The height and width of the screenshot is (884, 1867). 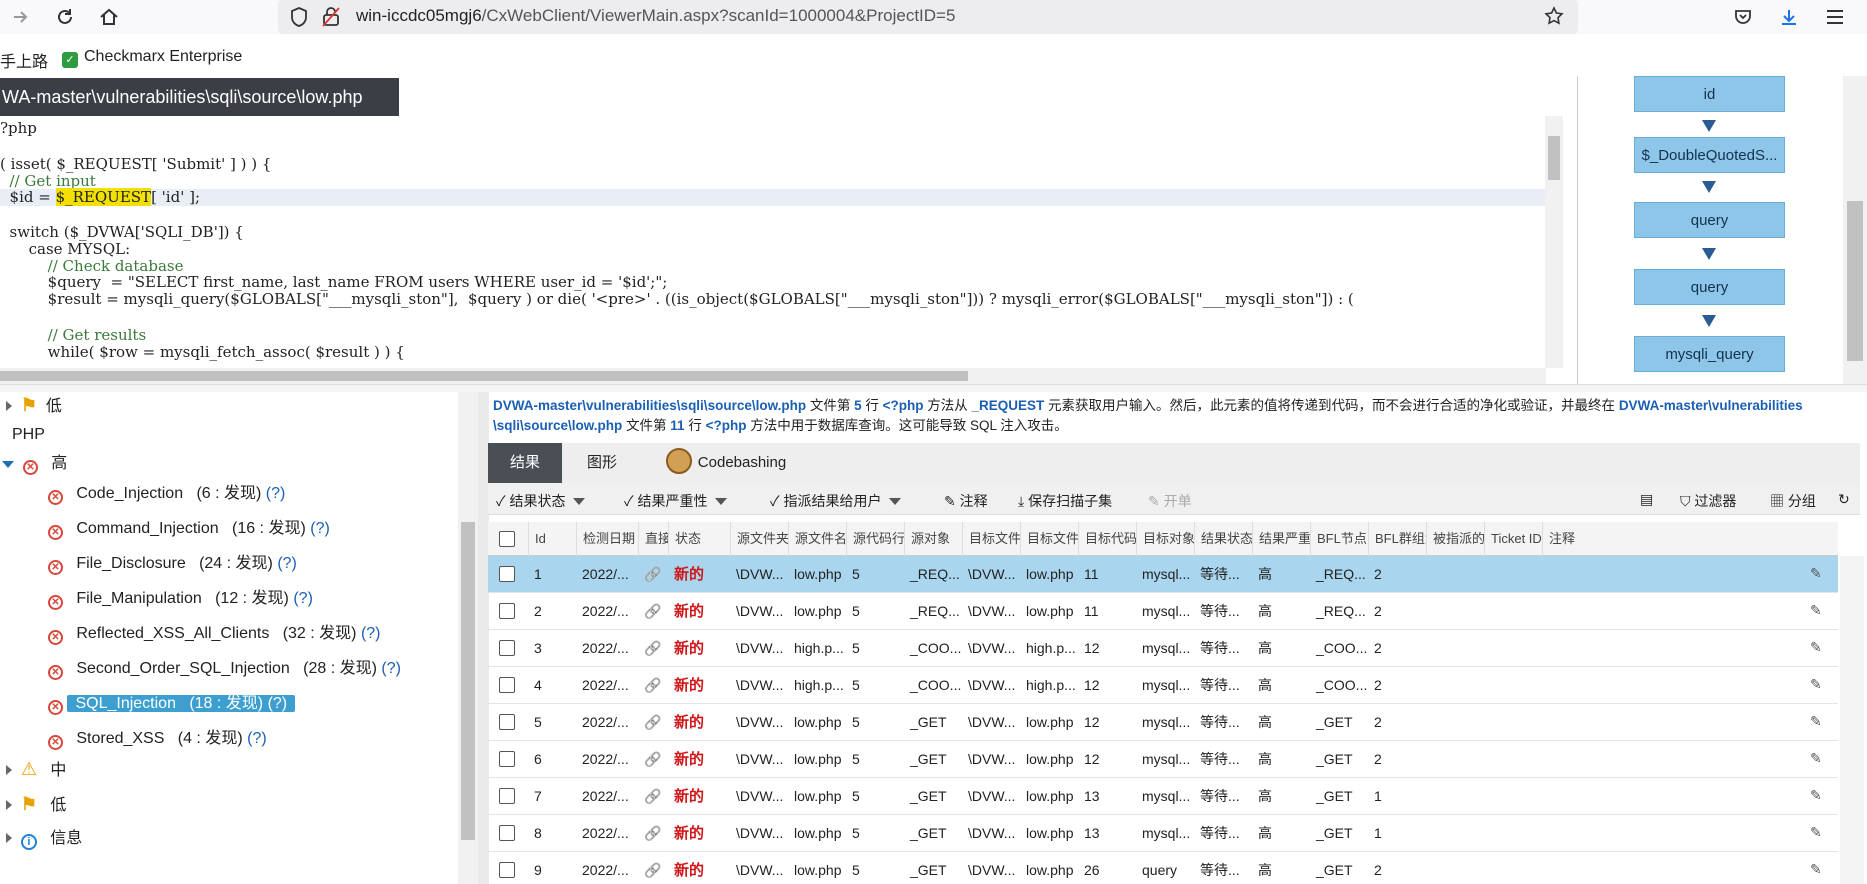 What do you see at coordinates (875, 539) in the screenshot?
I see `col-source-line: 源代码行` at bounding box center [875, 539].